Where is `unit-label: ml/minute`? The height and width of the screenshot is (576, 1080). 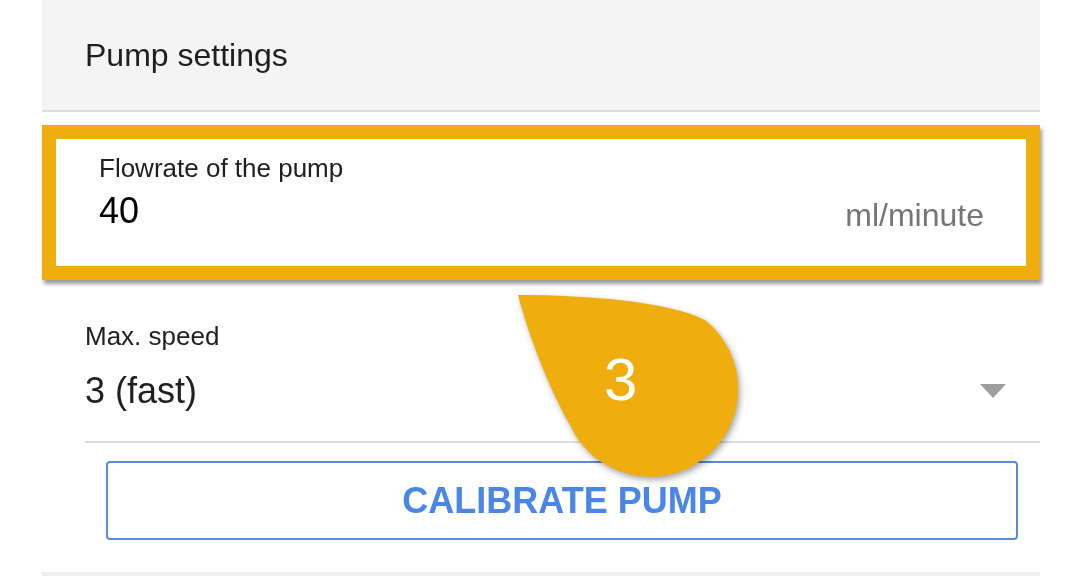
unit-label: ml/minute is located at coordinates (914, 215).